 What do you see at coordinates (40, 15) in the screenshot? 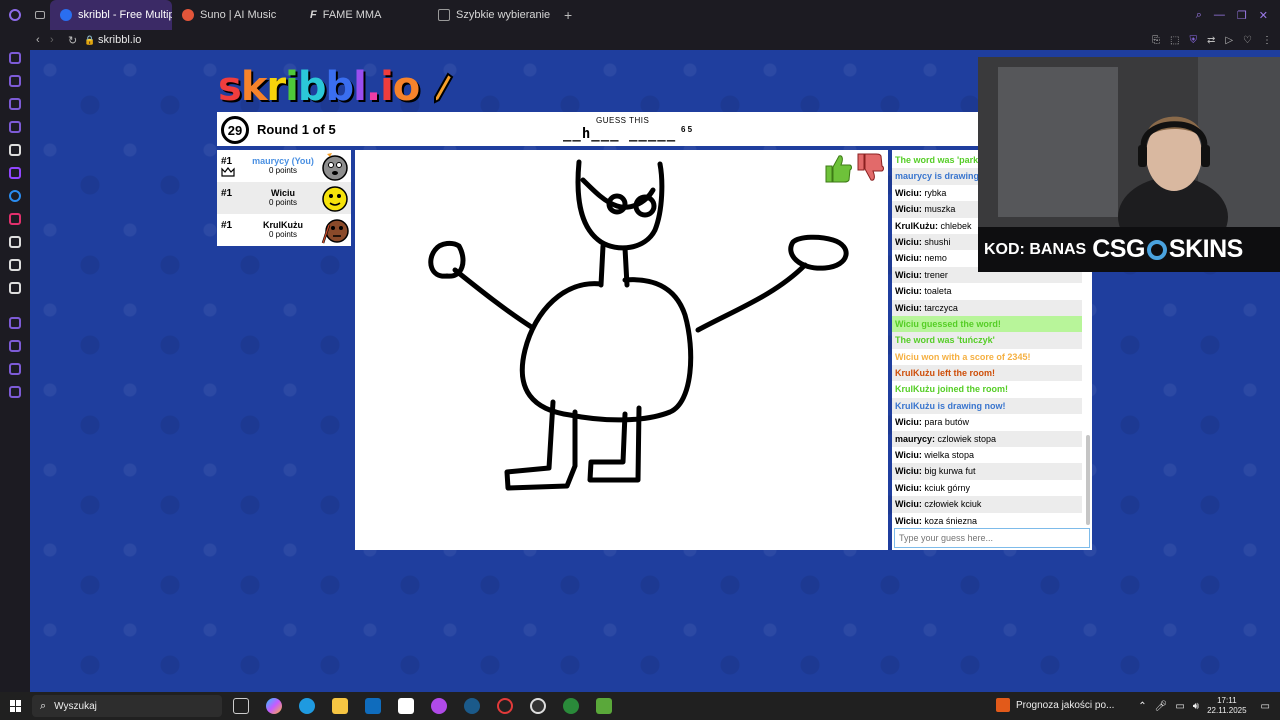
I see `tab-overview-icon` at bounding box center [40, 15].